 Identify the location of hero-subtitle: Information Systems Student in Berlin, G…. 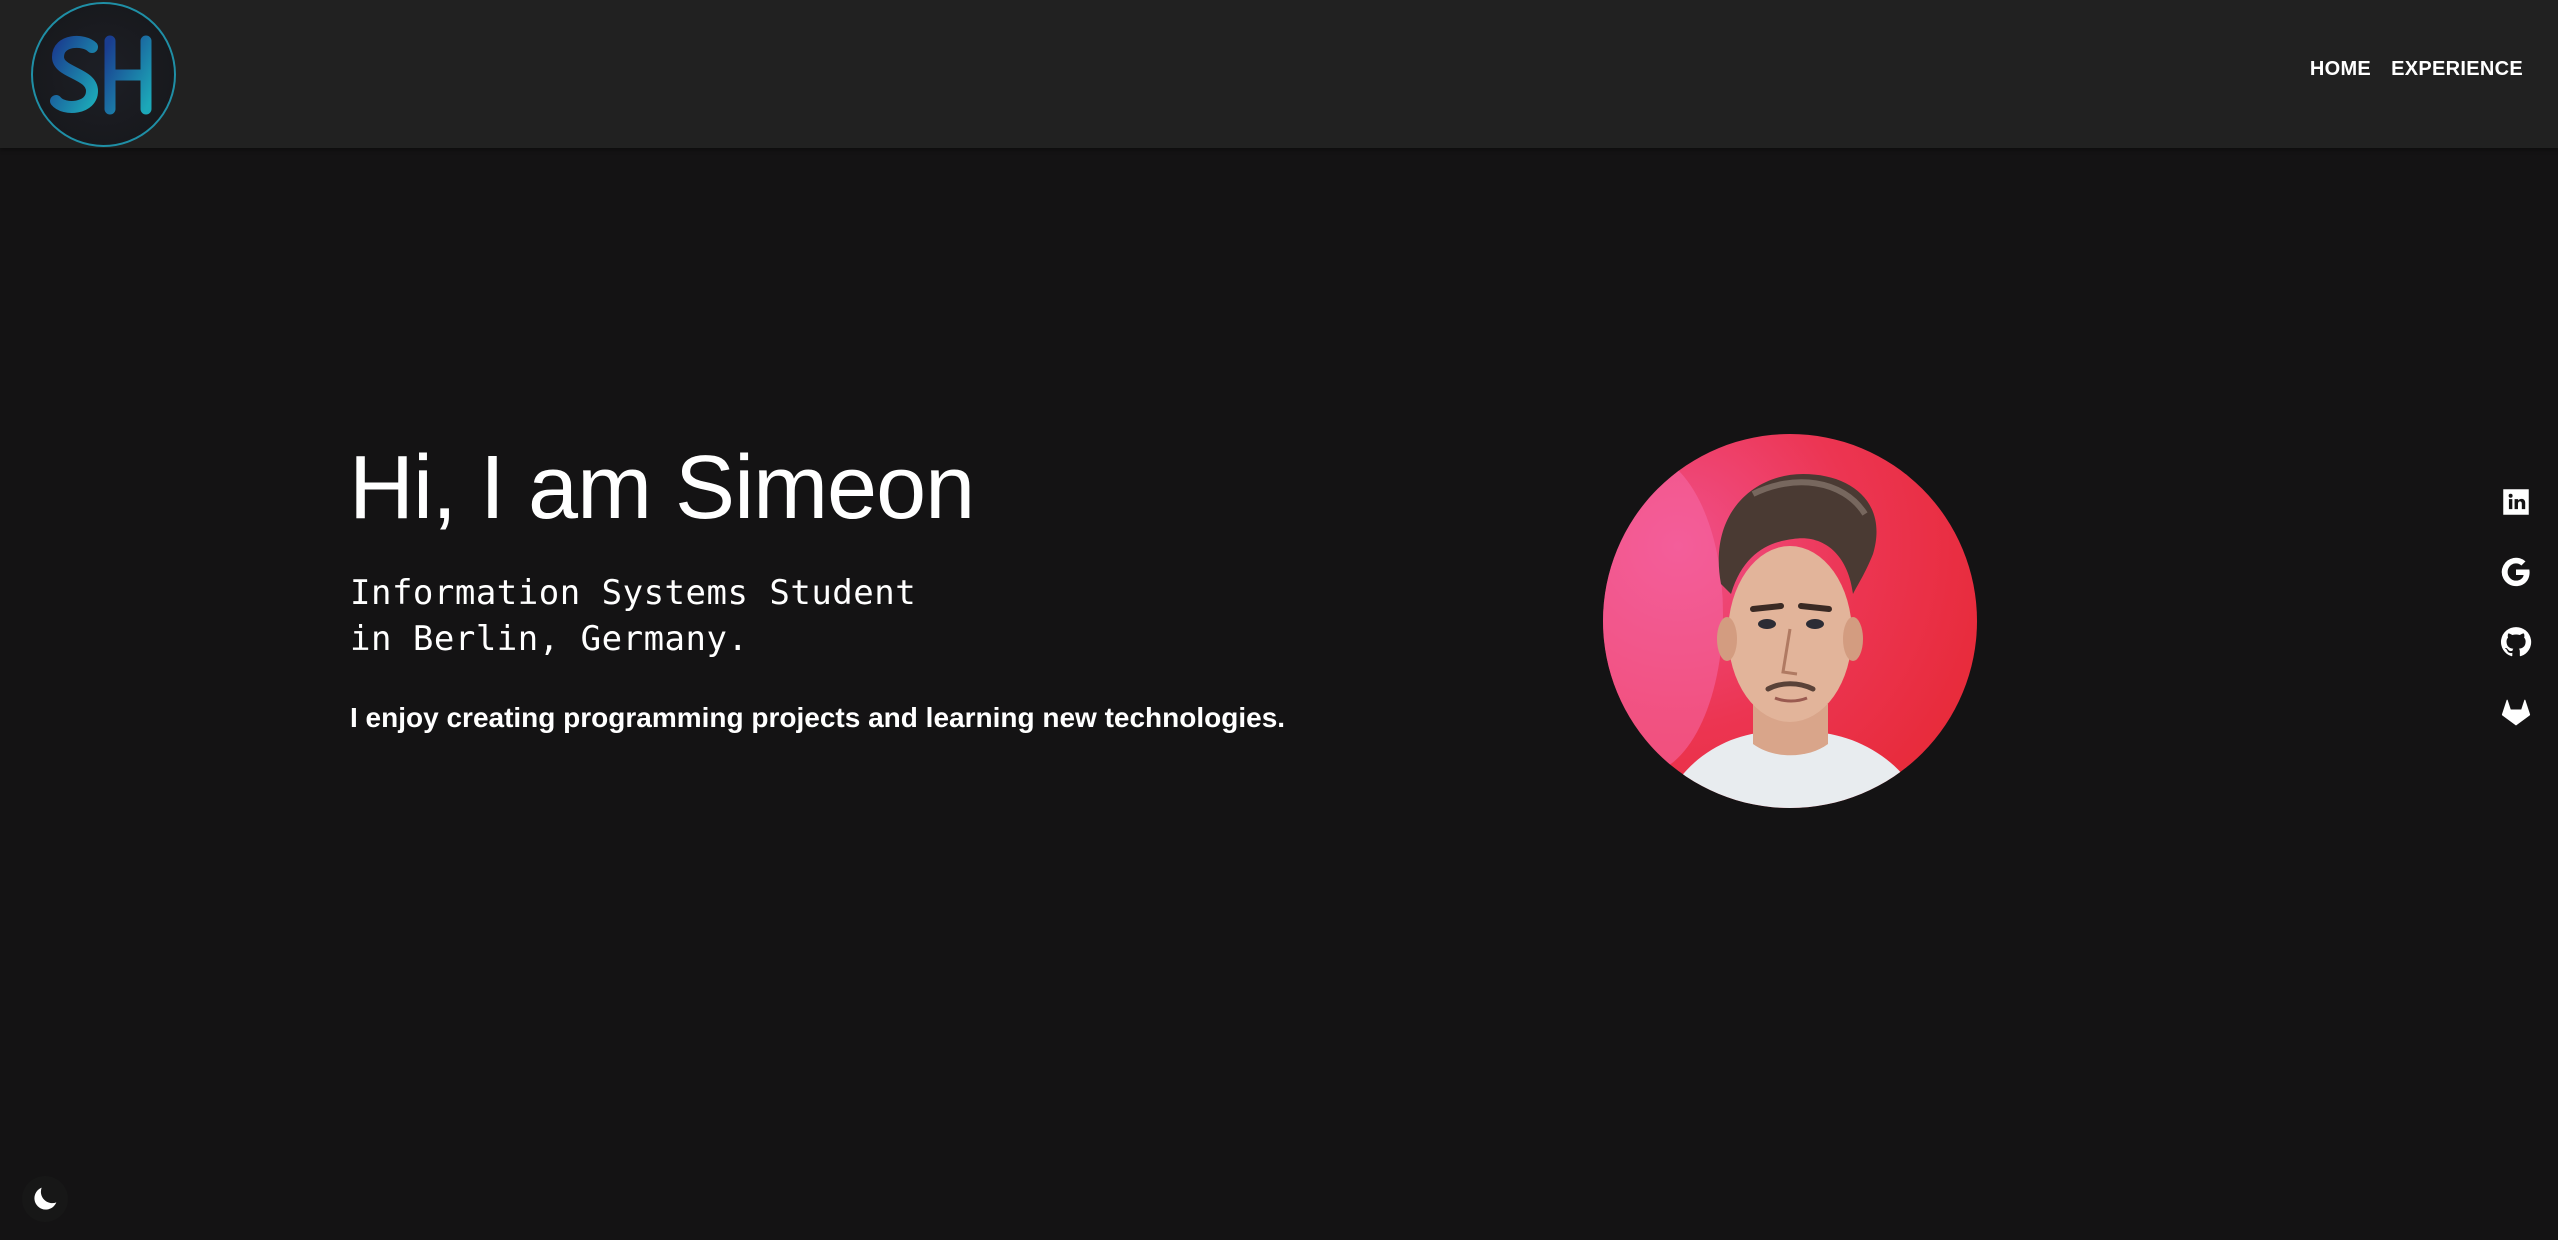
(633, 616).